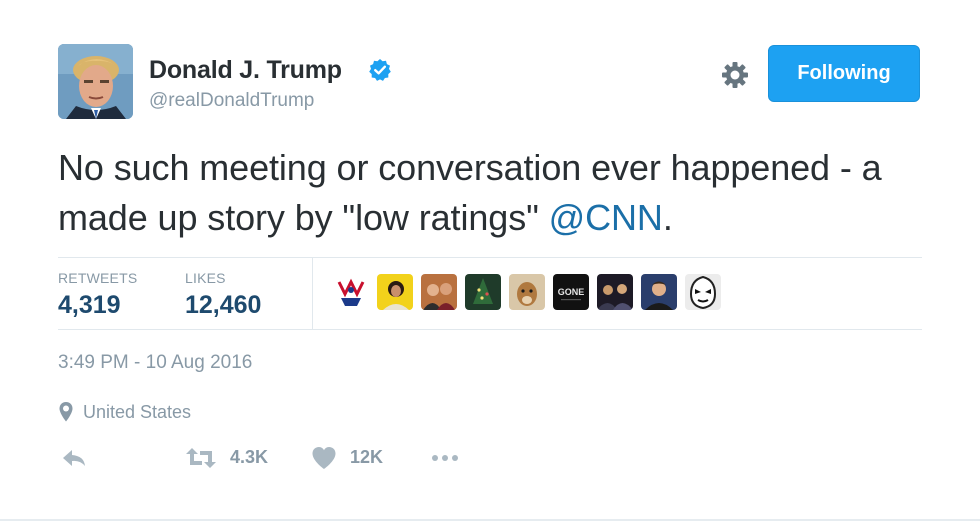 The image size is (980, 521). What do you see at coordinates (490, 329) in the screenshot?
I see `stats-divider-bottom` at bounding box center [490, 329].